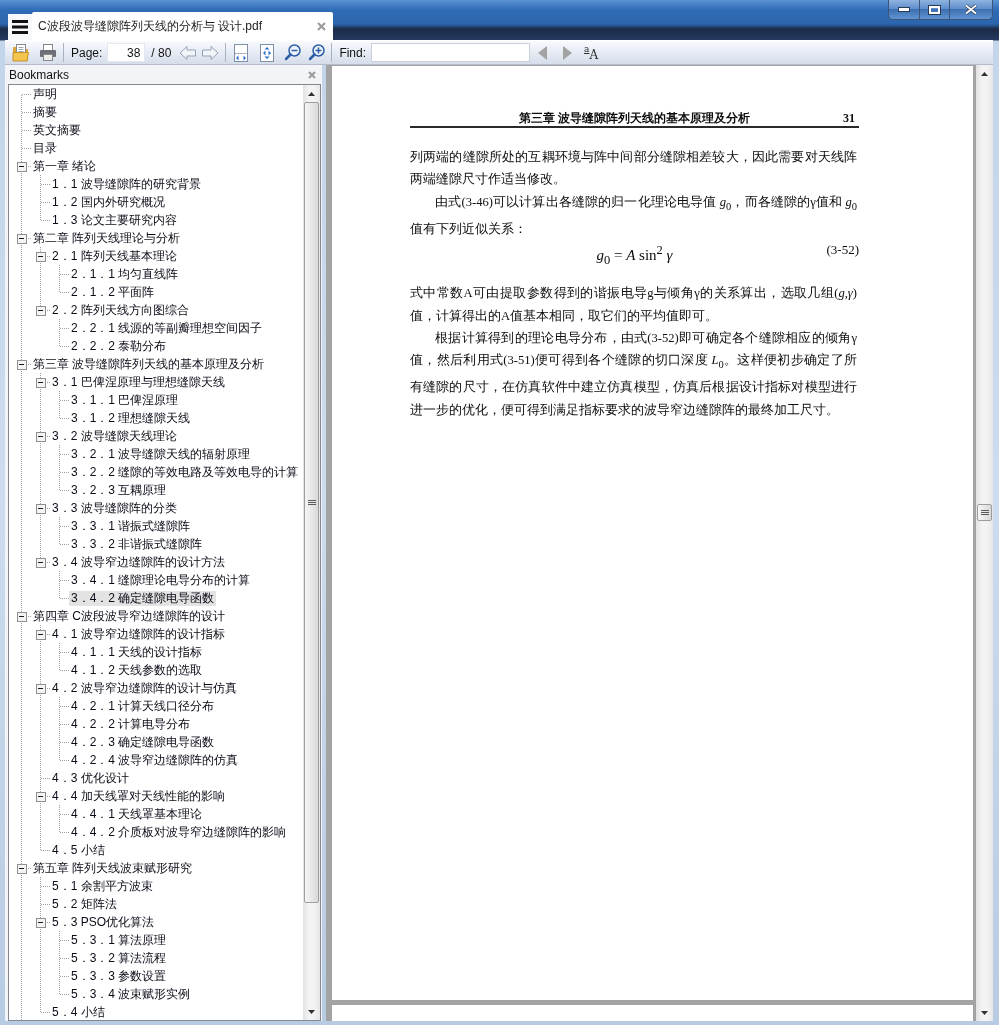 Image resolution: width=999 pixels, height=1025 pixels. What do you see at coordinates (129, 616) in the screenshot?
I see `bookmark-item: 第四章 C波段波导窄边缝隙阵的设计` at bounding box center [129, 616].